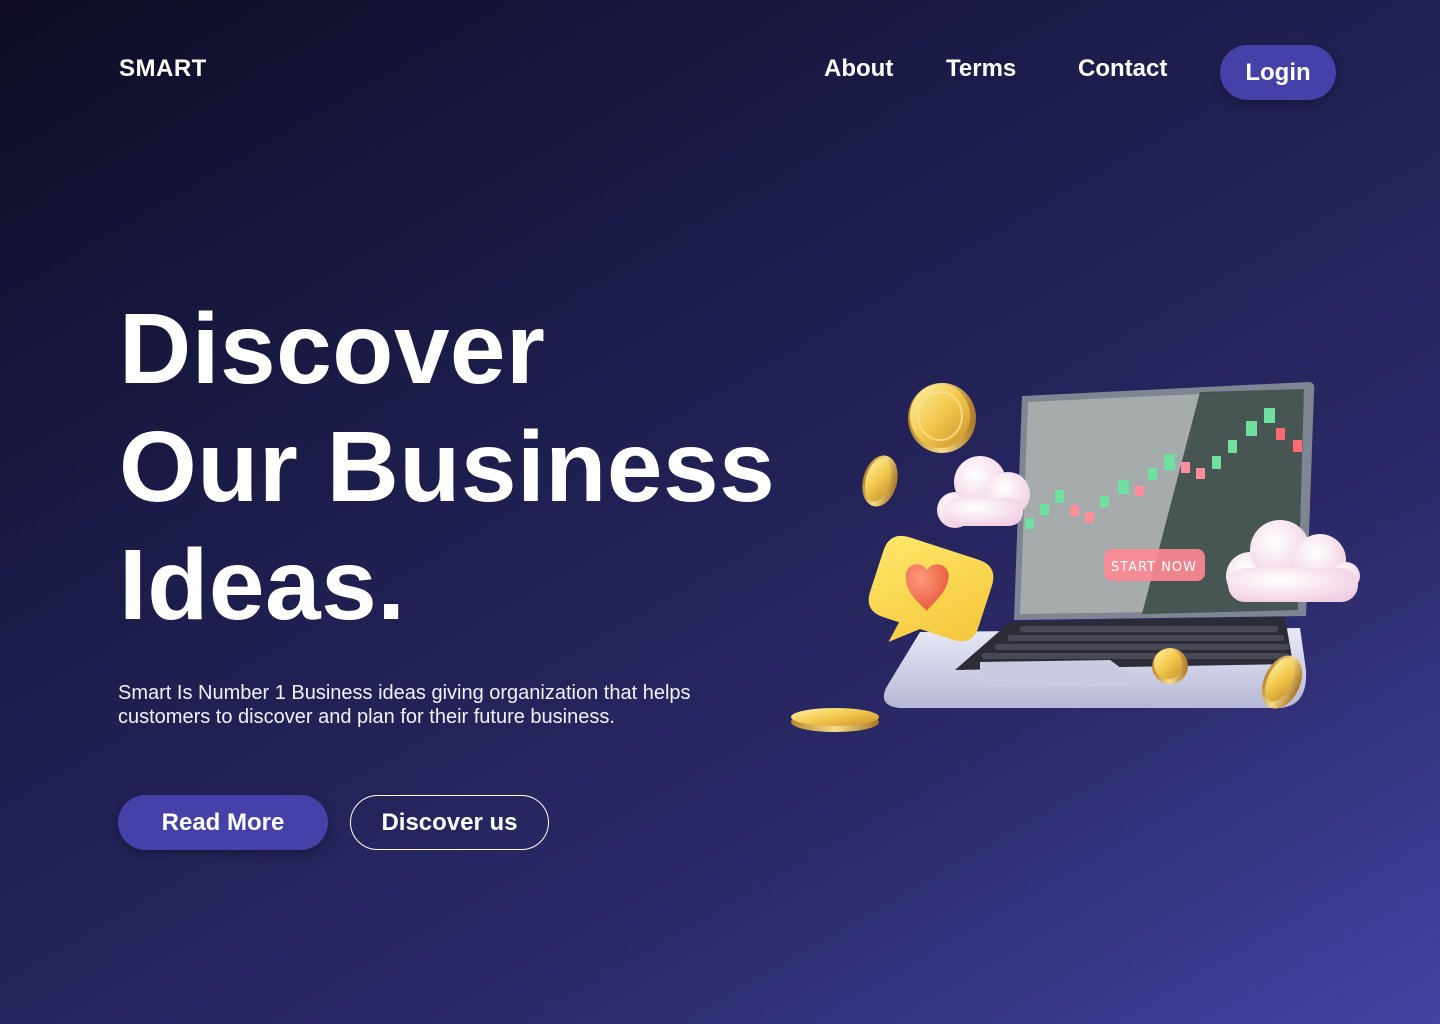 This screenshot has width=1440, height=1024. Describe the element at coordinates (1075, 557) in the screenshot. I see `hero-illustration: START NOW` at that location.